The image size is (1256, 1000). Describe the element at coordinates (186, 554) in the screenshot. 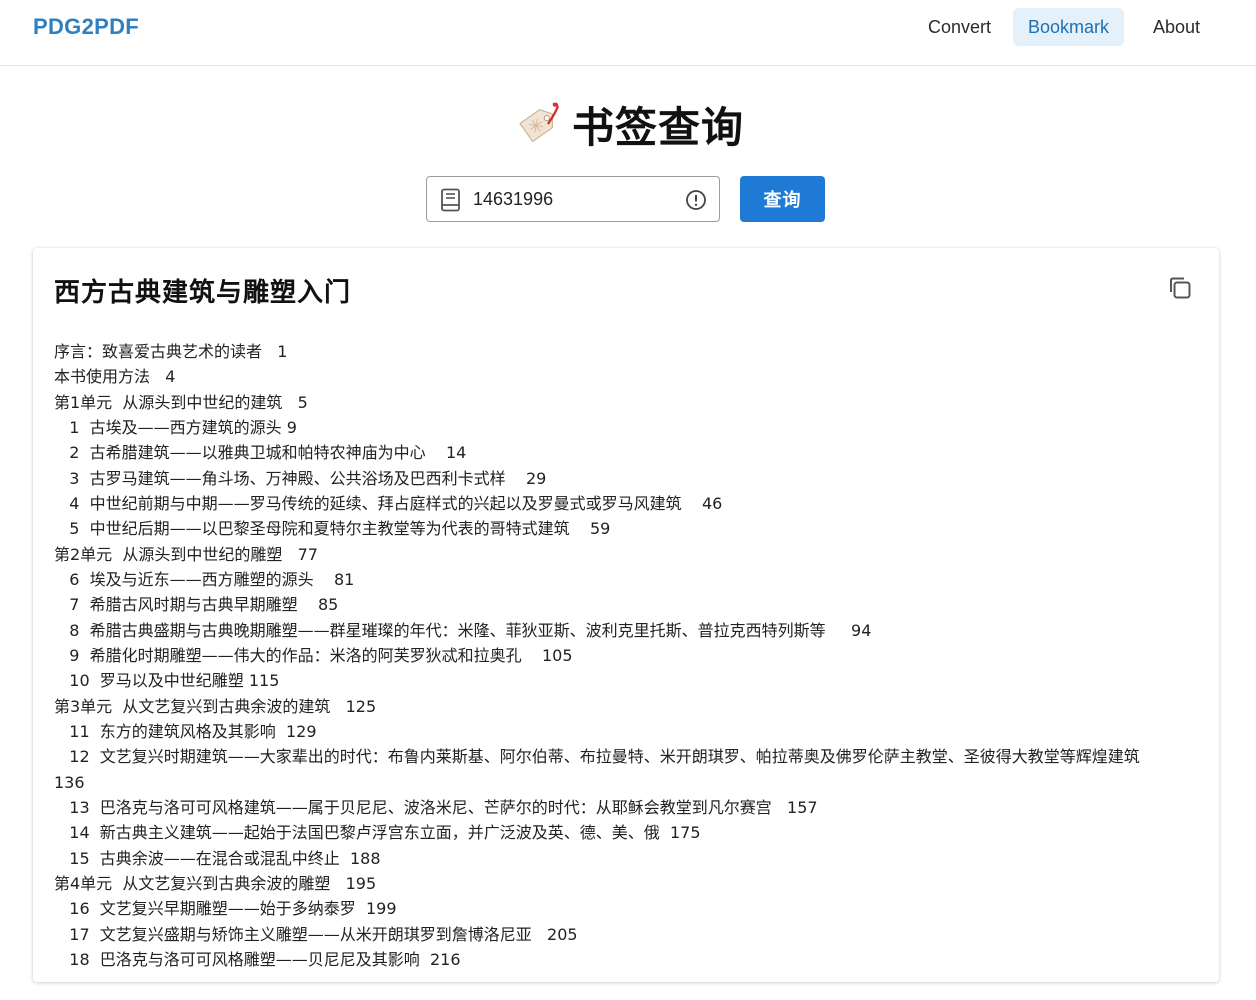

I see `toc-entry: 第2单元 从源头到中世纪的雕塑 77` at that location.